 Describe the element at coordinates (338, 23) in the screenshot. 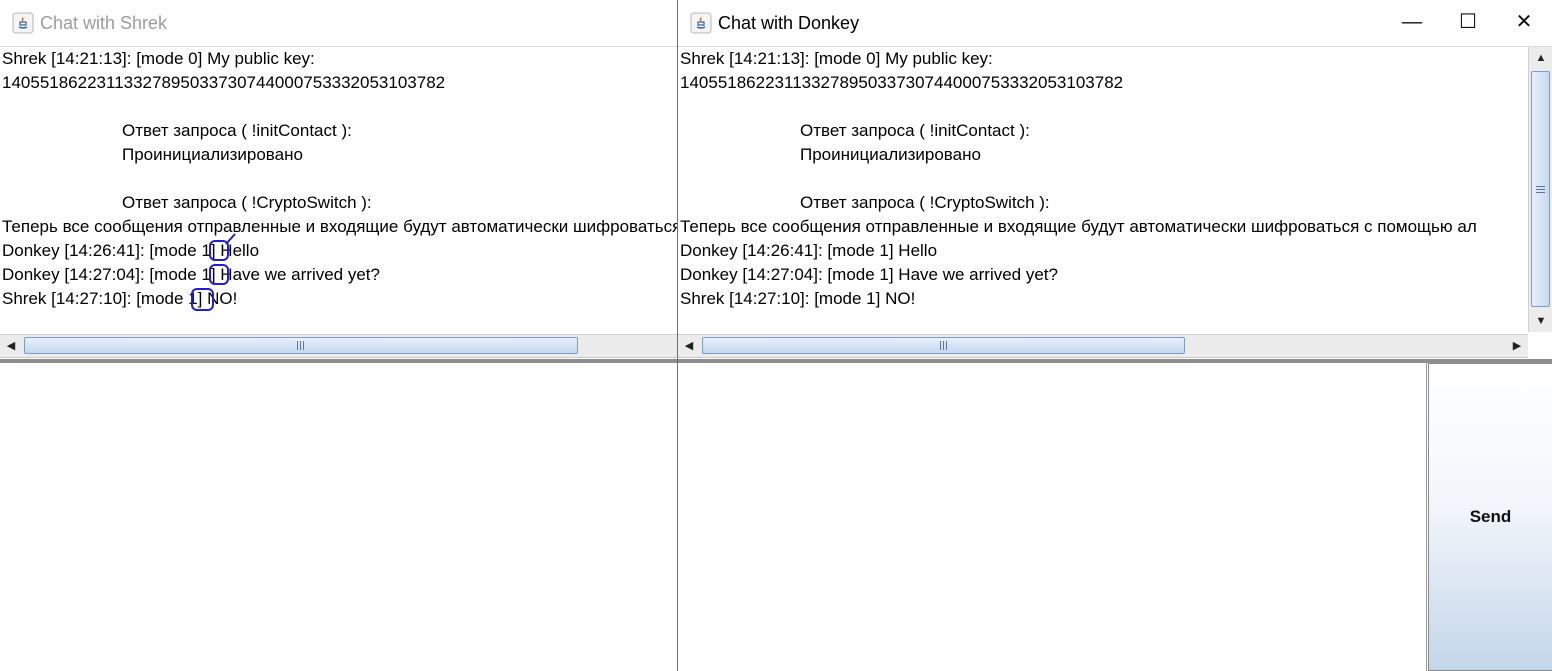

I see `title-bar: Chat with Shrek` at that location.